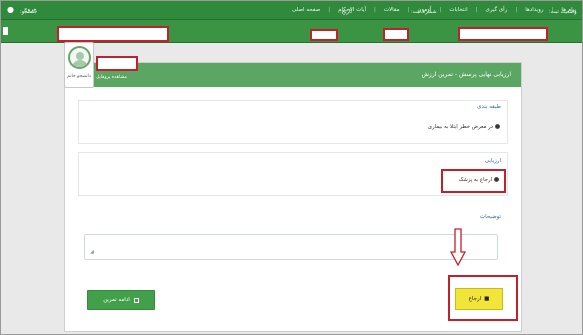  I want to click on save-icon, so click(136, 300).